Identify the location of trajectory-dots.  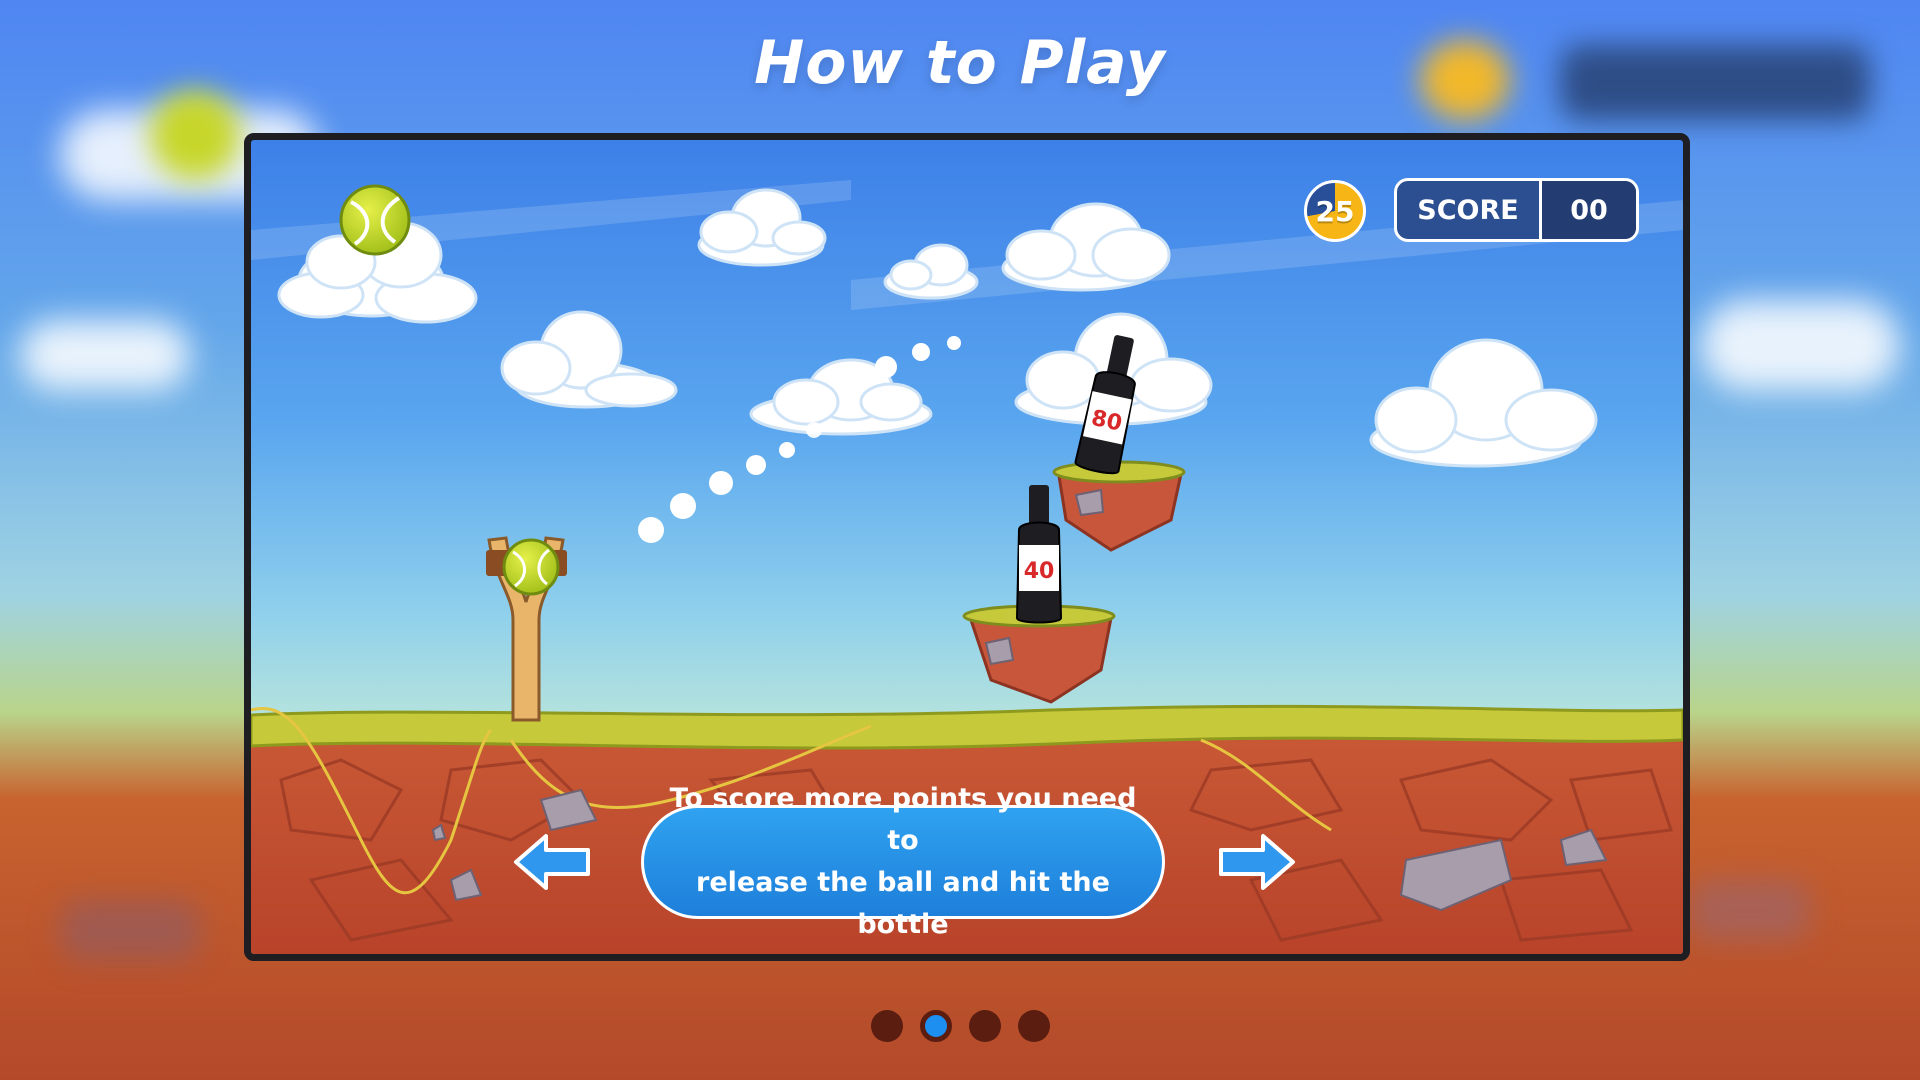
(799, 439).